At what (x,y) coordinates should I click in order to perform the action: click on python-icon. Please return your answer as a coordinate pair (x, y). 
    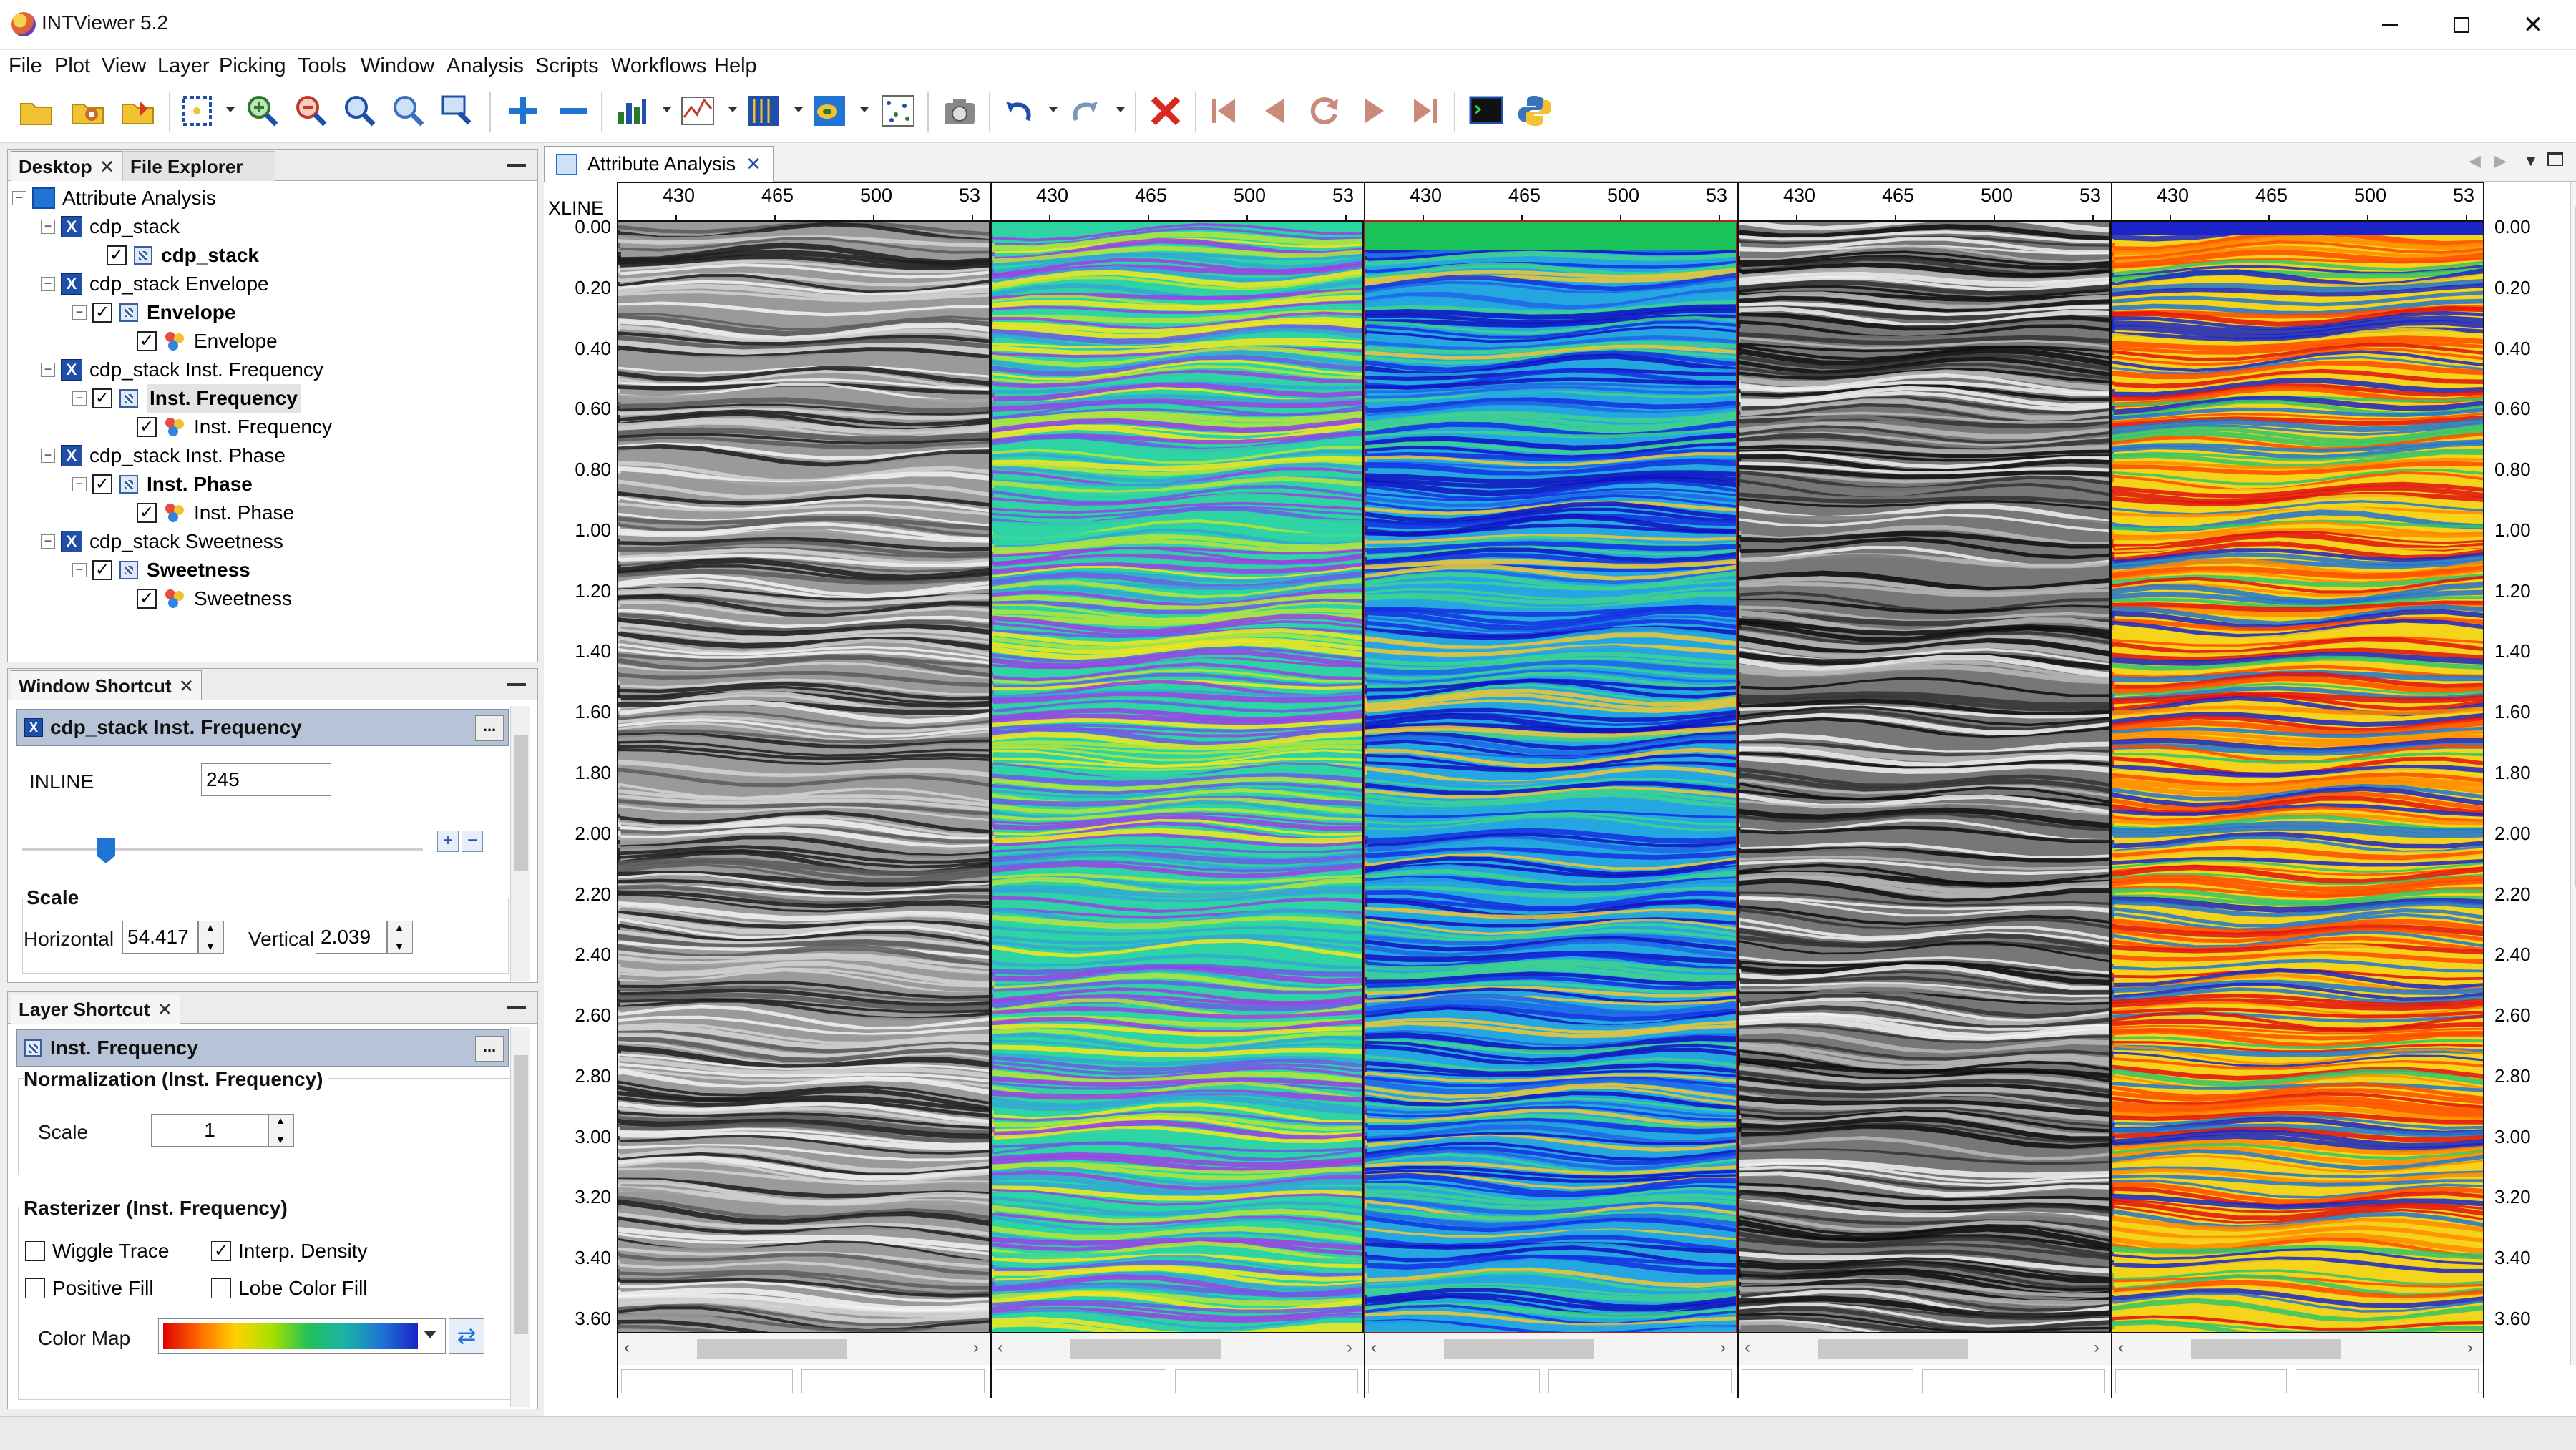
    Looking at the image, I should click on (1535, 111).